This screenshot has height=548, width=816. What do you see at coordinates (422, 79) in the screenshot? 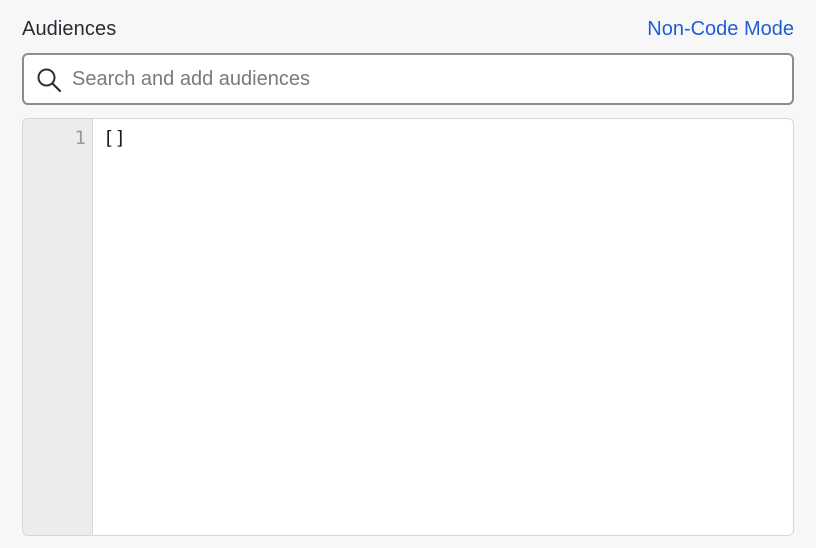
I see `audience-search-input` at bounding box center [422, 79].